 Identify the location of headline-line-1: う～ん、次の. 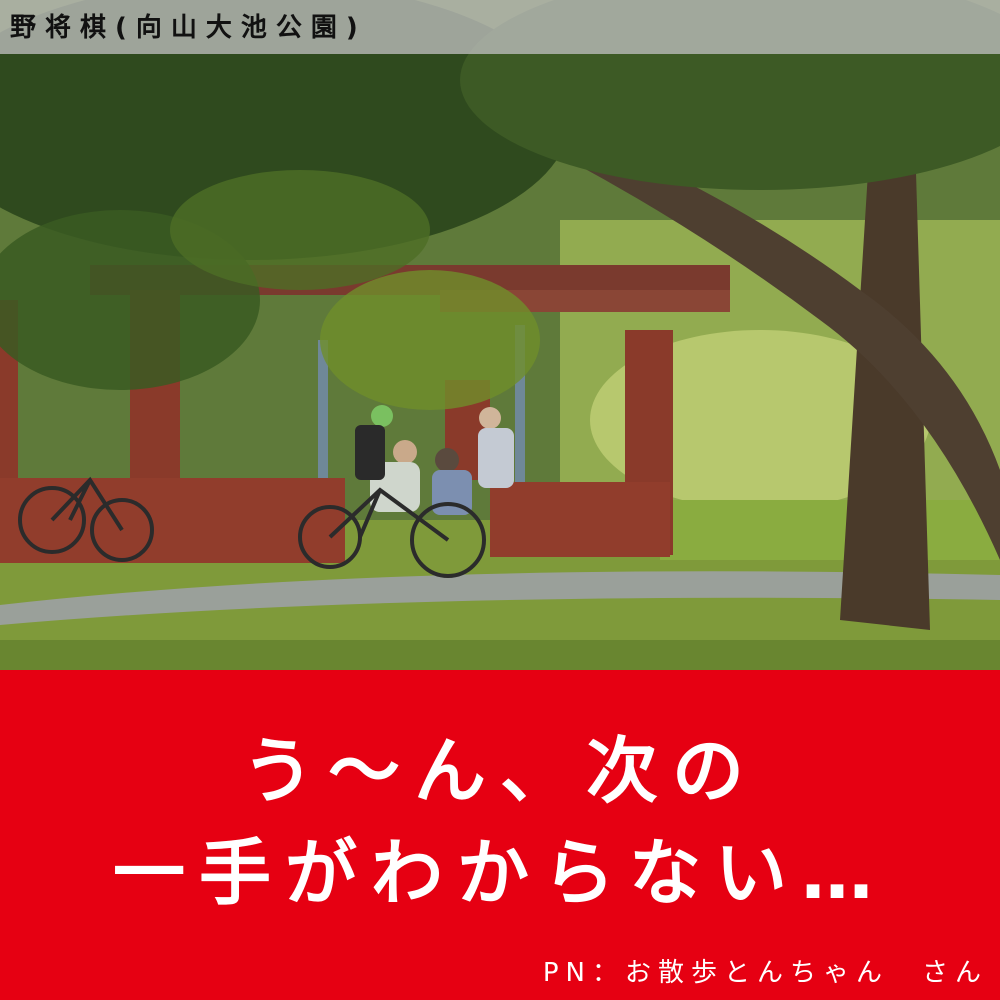
(499, 771).